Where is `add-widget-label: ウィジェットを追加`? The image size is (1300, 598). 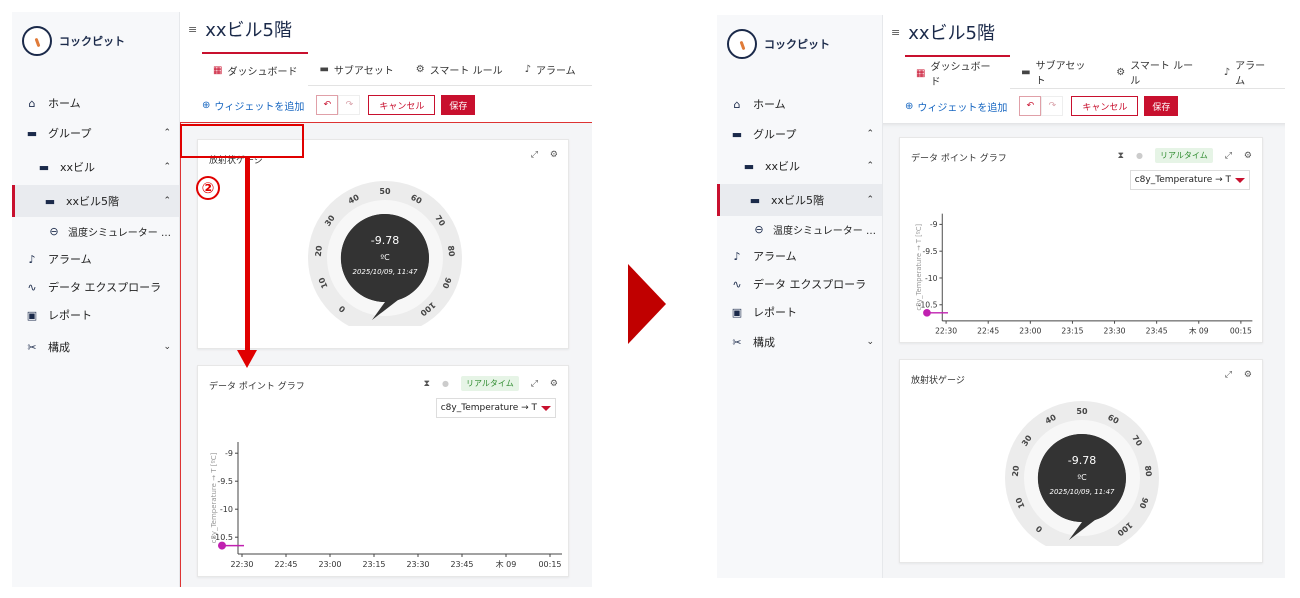
add-widget-label: ウィジェットを追加 is located at coordinates (259, 107).